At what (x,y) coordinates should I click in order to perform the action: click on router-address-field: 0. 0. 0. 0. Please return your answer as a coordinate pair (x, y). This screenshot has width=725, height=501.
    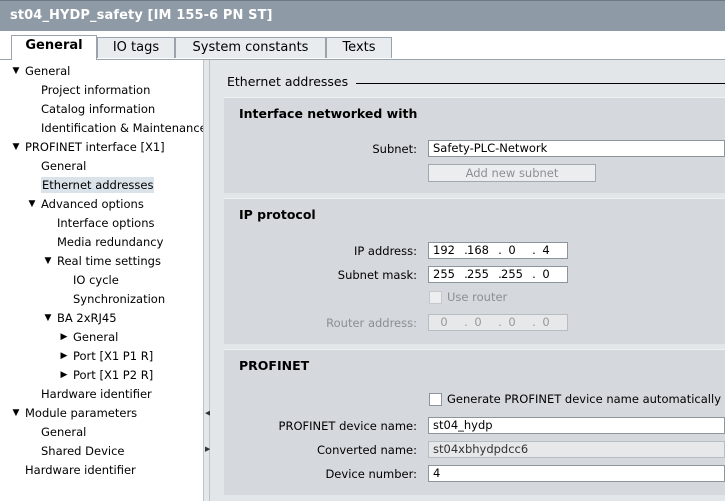
    Looking at the image, I should click on (498, 322).